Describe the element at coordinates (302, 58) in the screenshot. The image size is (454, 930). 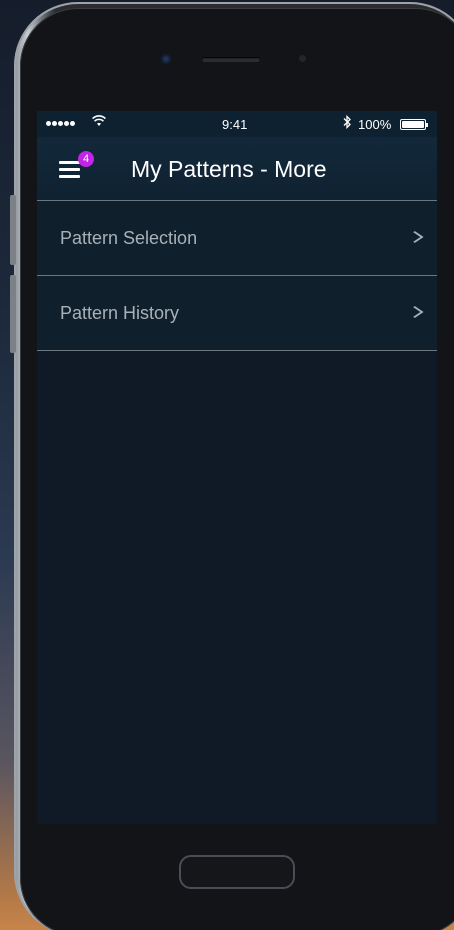
I see `proximity-sensor` at that location.